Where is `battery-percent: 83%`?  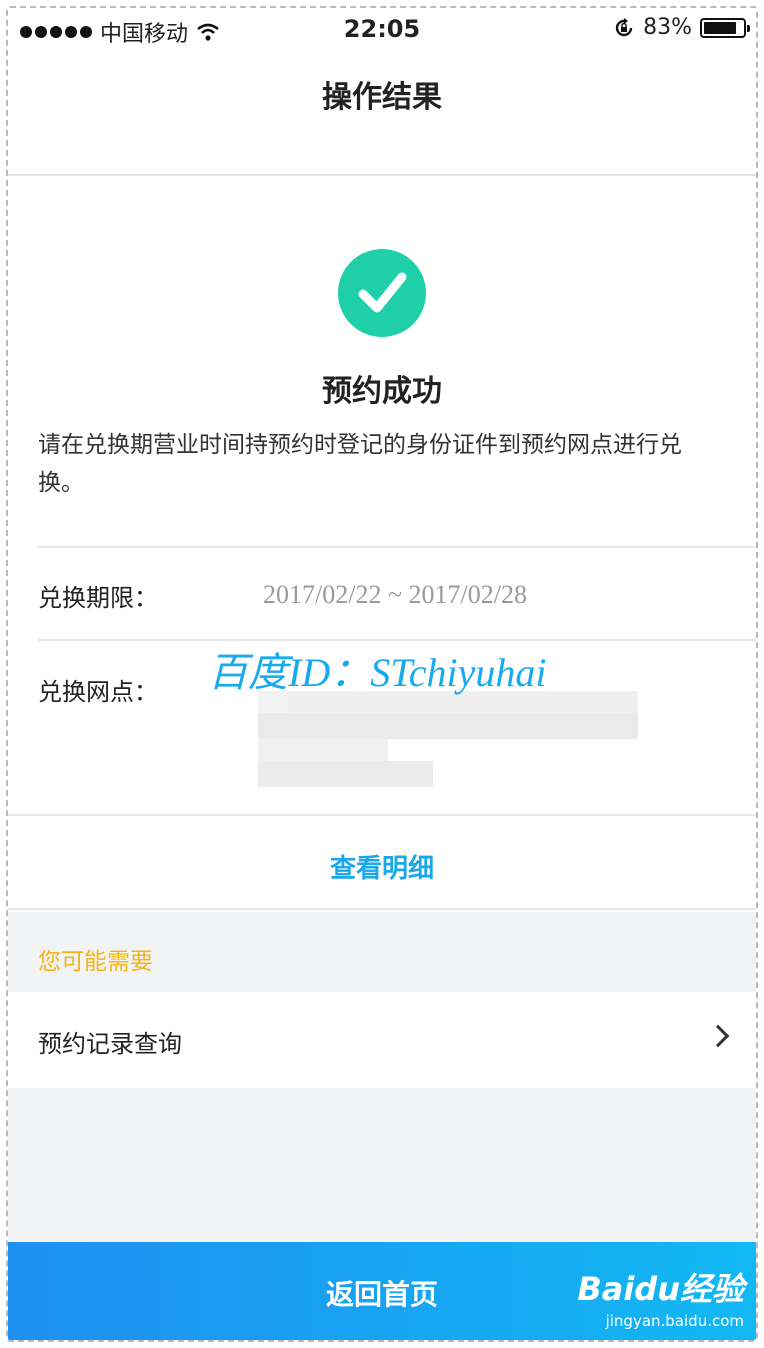 battery-percent: 83% is located at coordinates (667, 27).